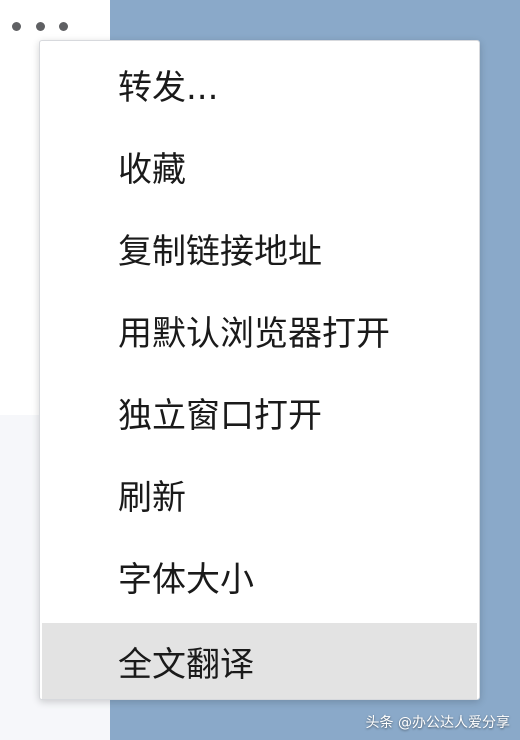 The height and width of the screenshot is (740, 520). Describe the element at coordinates (220, 251) in the screenshot. I see `menu-item-label: 复制链接地址` at that location.